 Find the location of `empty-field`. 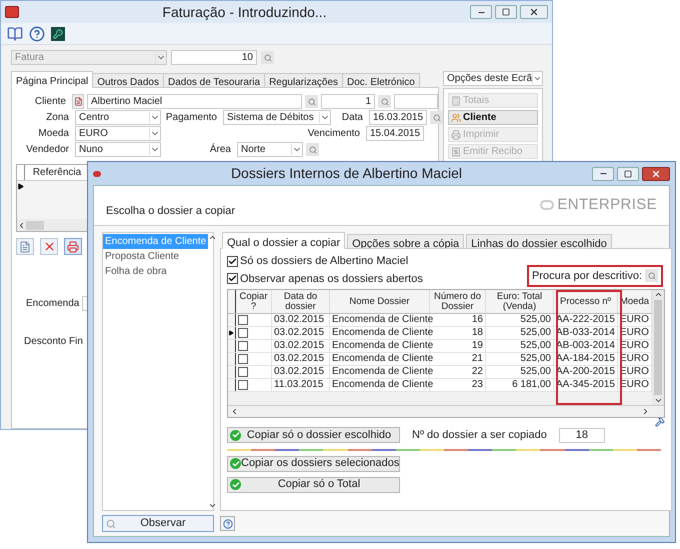

empty-field is located at coordinates (416, 101).